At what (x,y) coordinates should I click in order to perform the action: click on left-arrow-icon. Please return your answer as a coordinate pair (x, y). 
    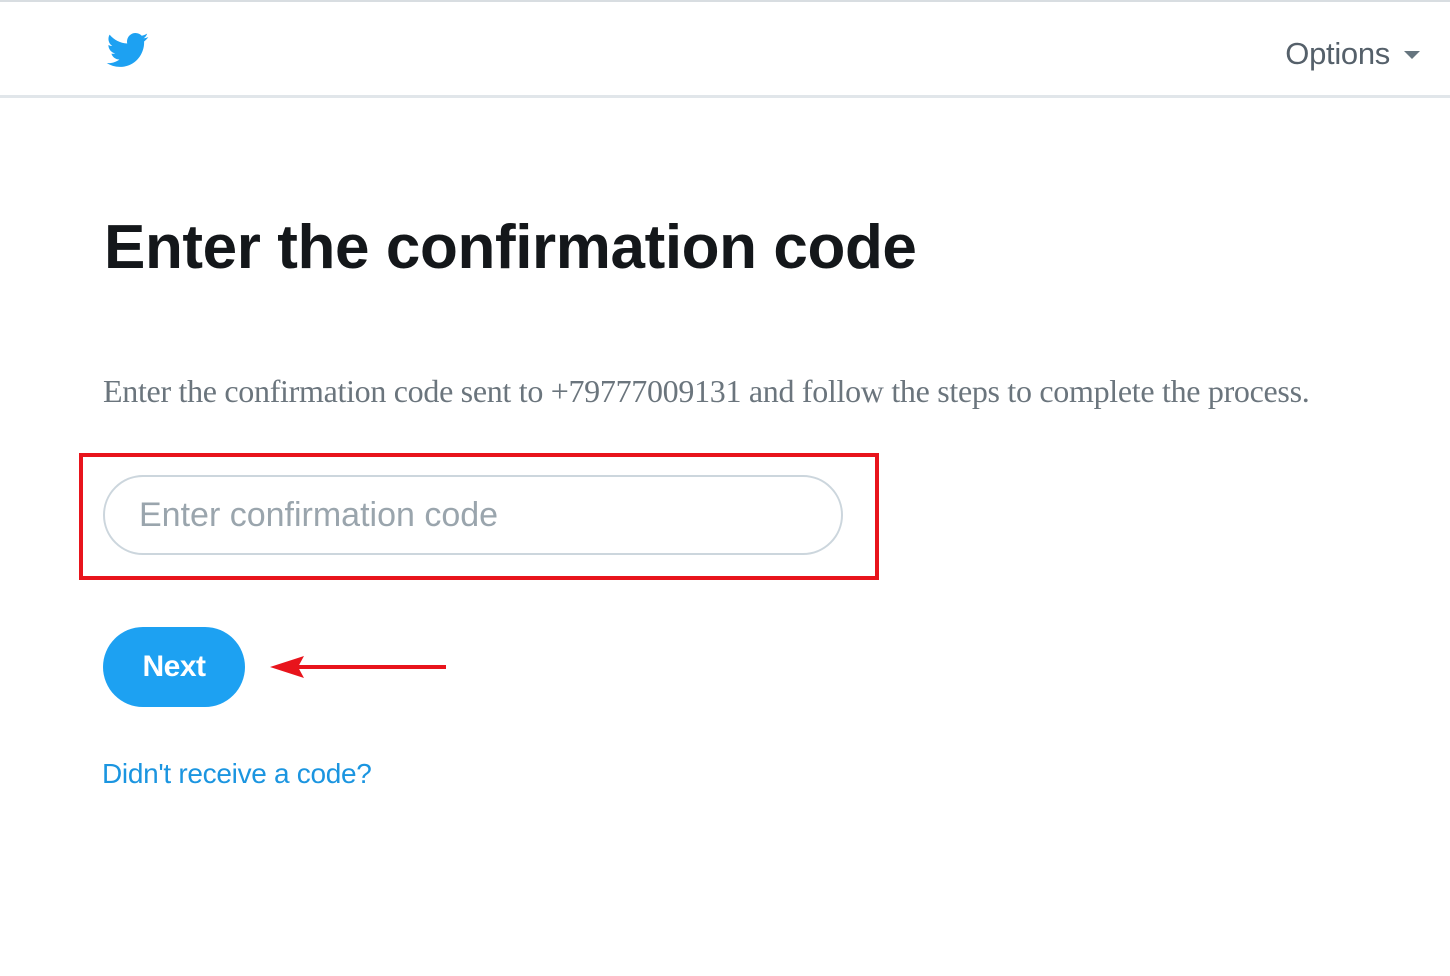
    Looking at the image, I should click on (358, 667).